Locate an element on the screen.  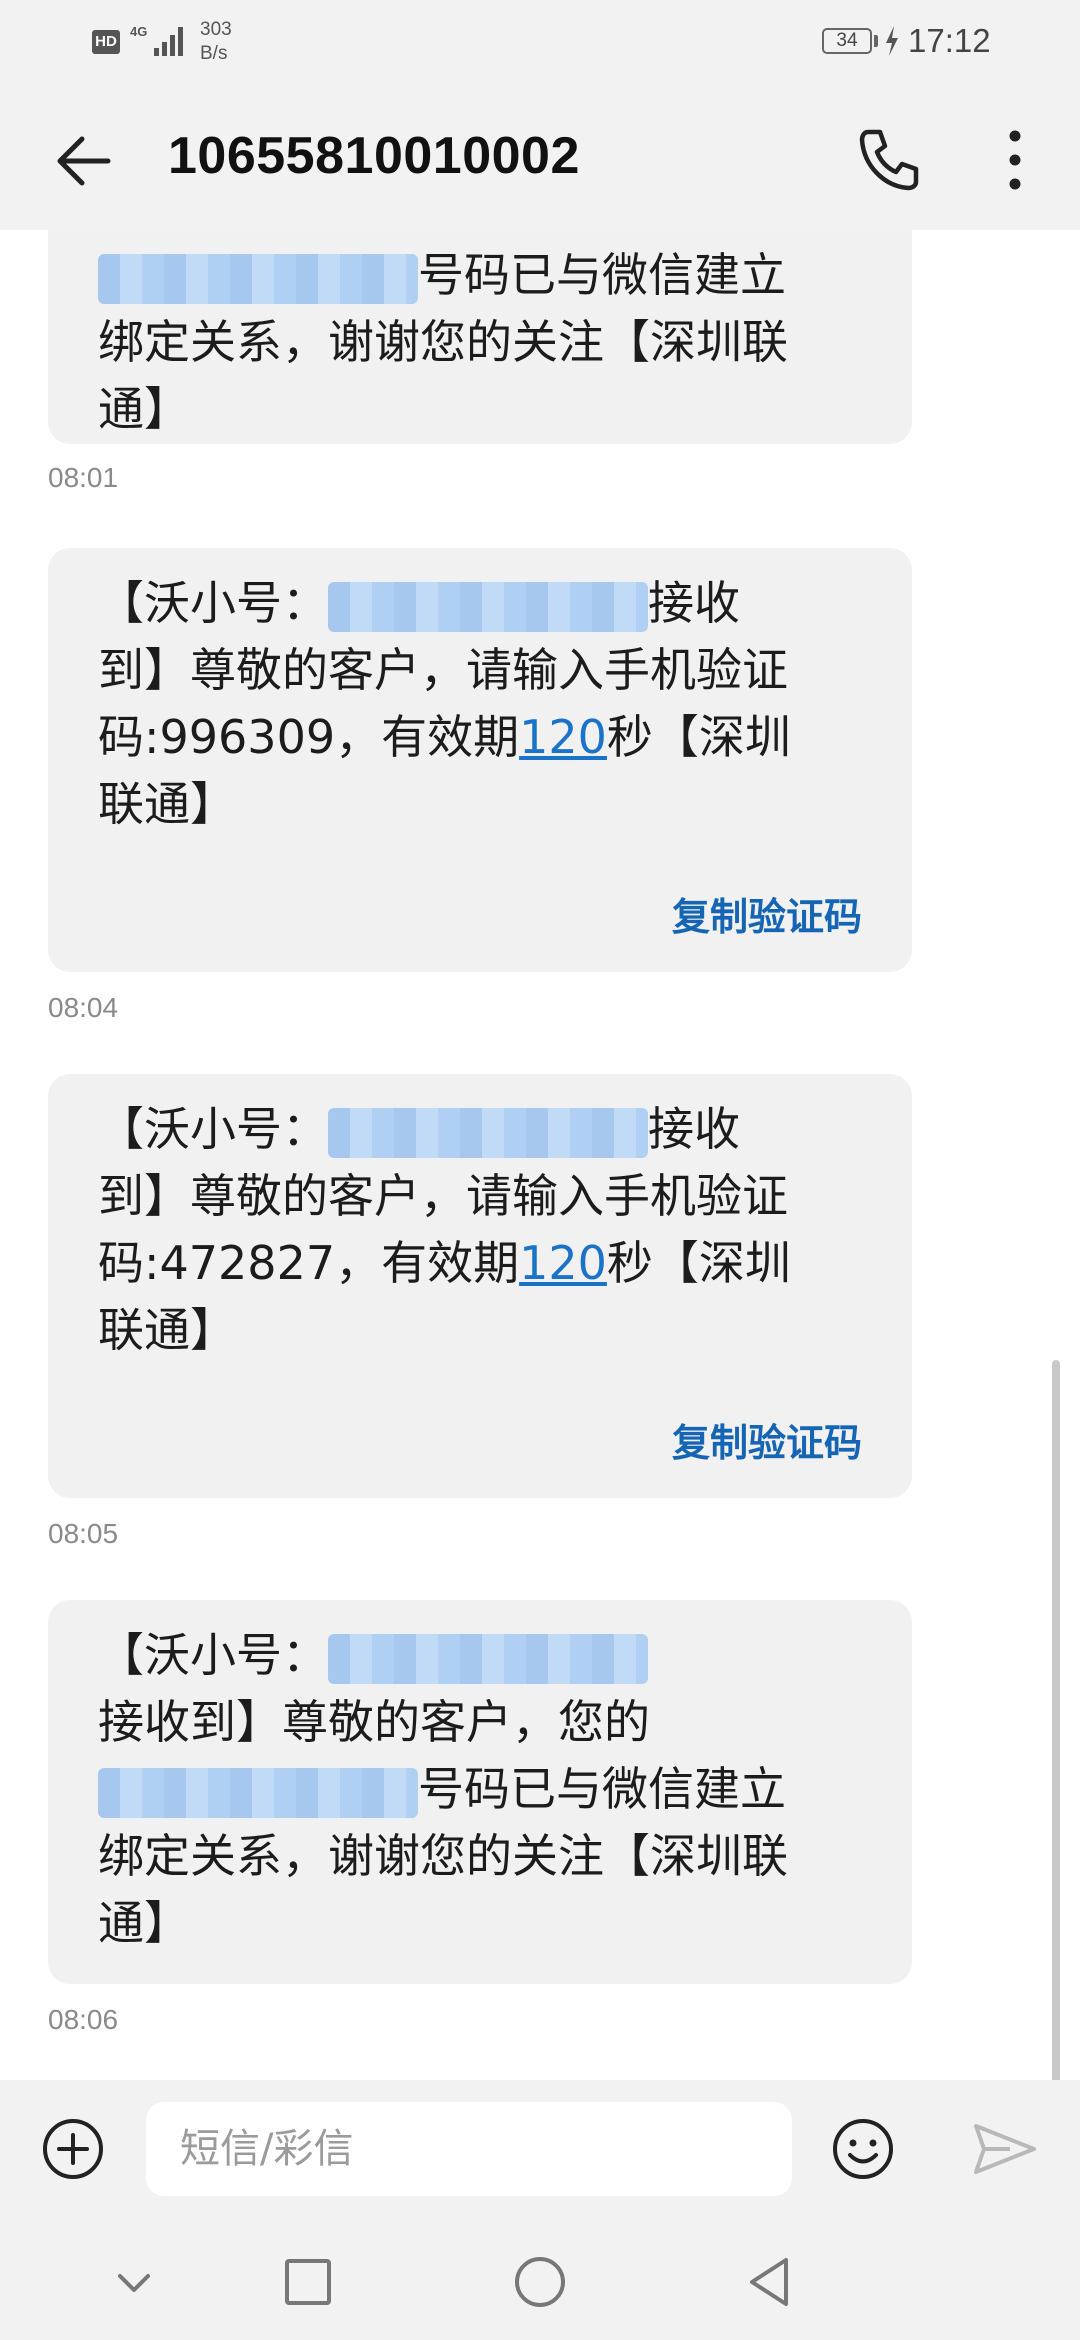
square-icon is located at coordinates (308, 2282).